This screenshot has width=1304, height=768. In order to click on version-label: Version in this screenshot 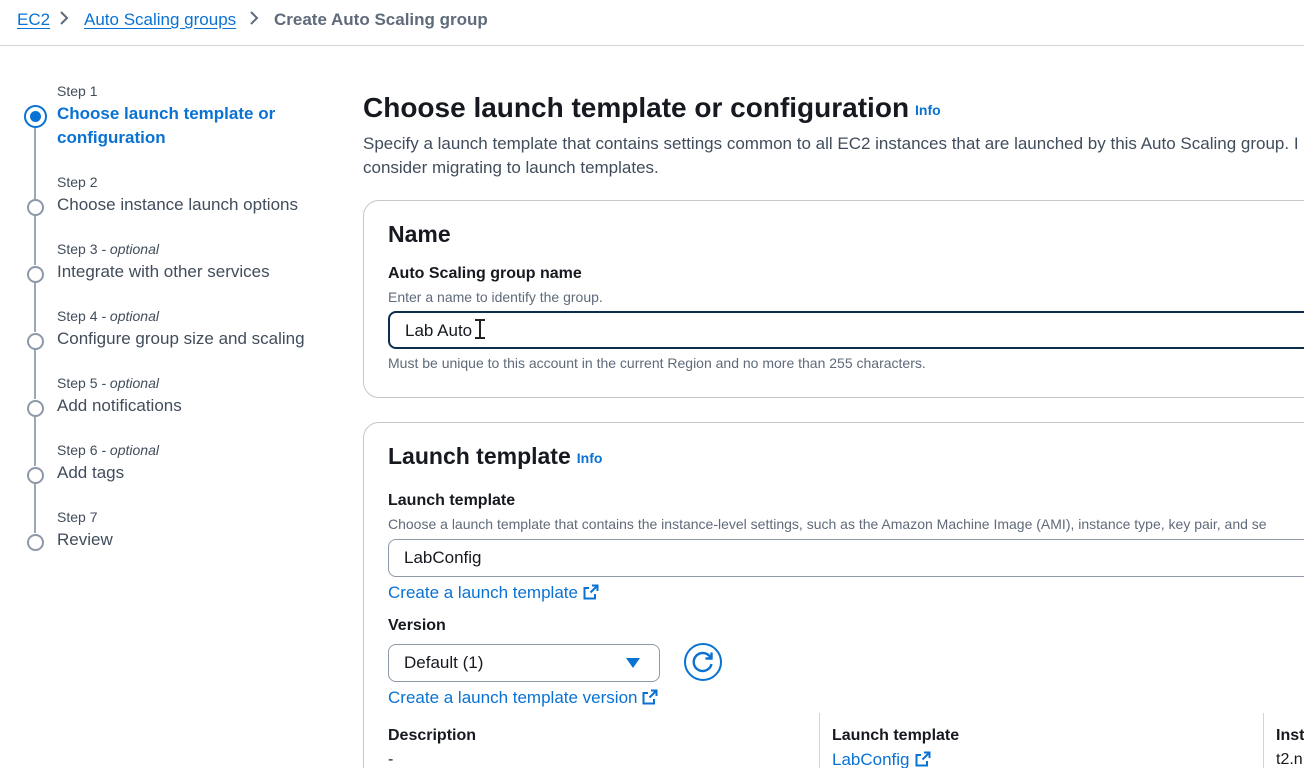, I will do `click(417, 625)`.